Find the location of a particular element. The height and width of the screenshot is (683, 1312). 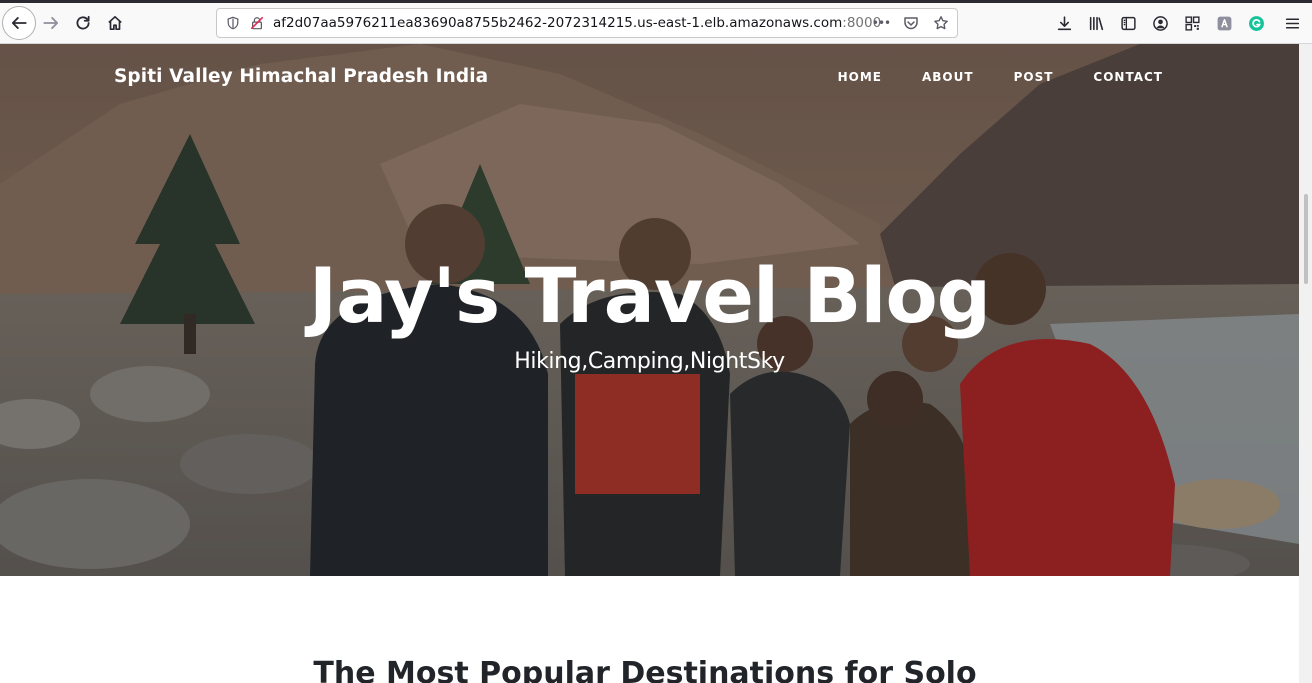

pocket-icon is located at coordinates (911, 23).